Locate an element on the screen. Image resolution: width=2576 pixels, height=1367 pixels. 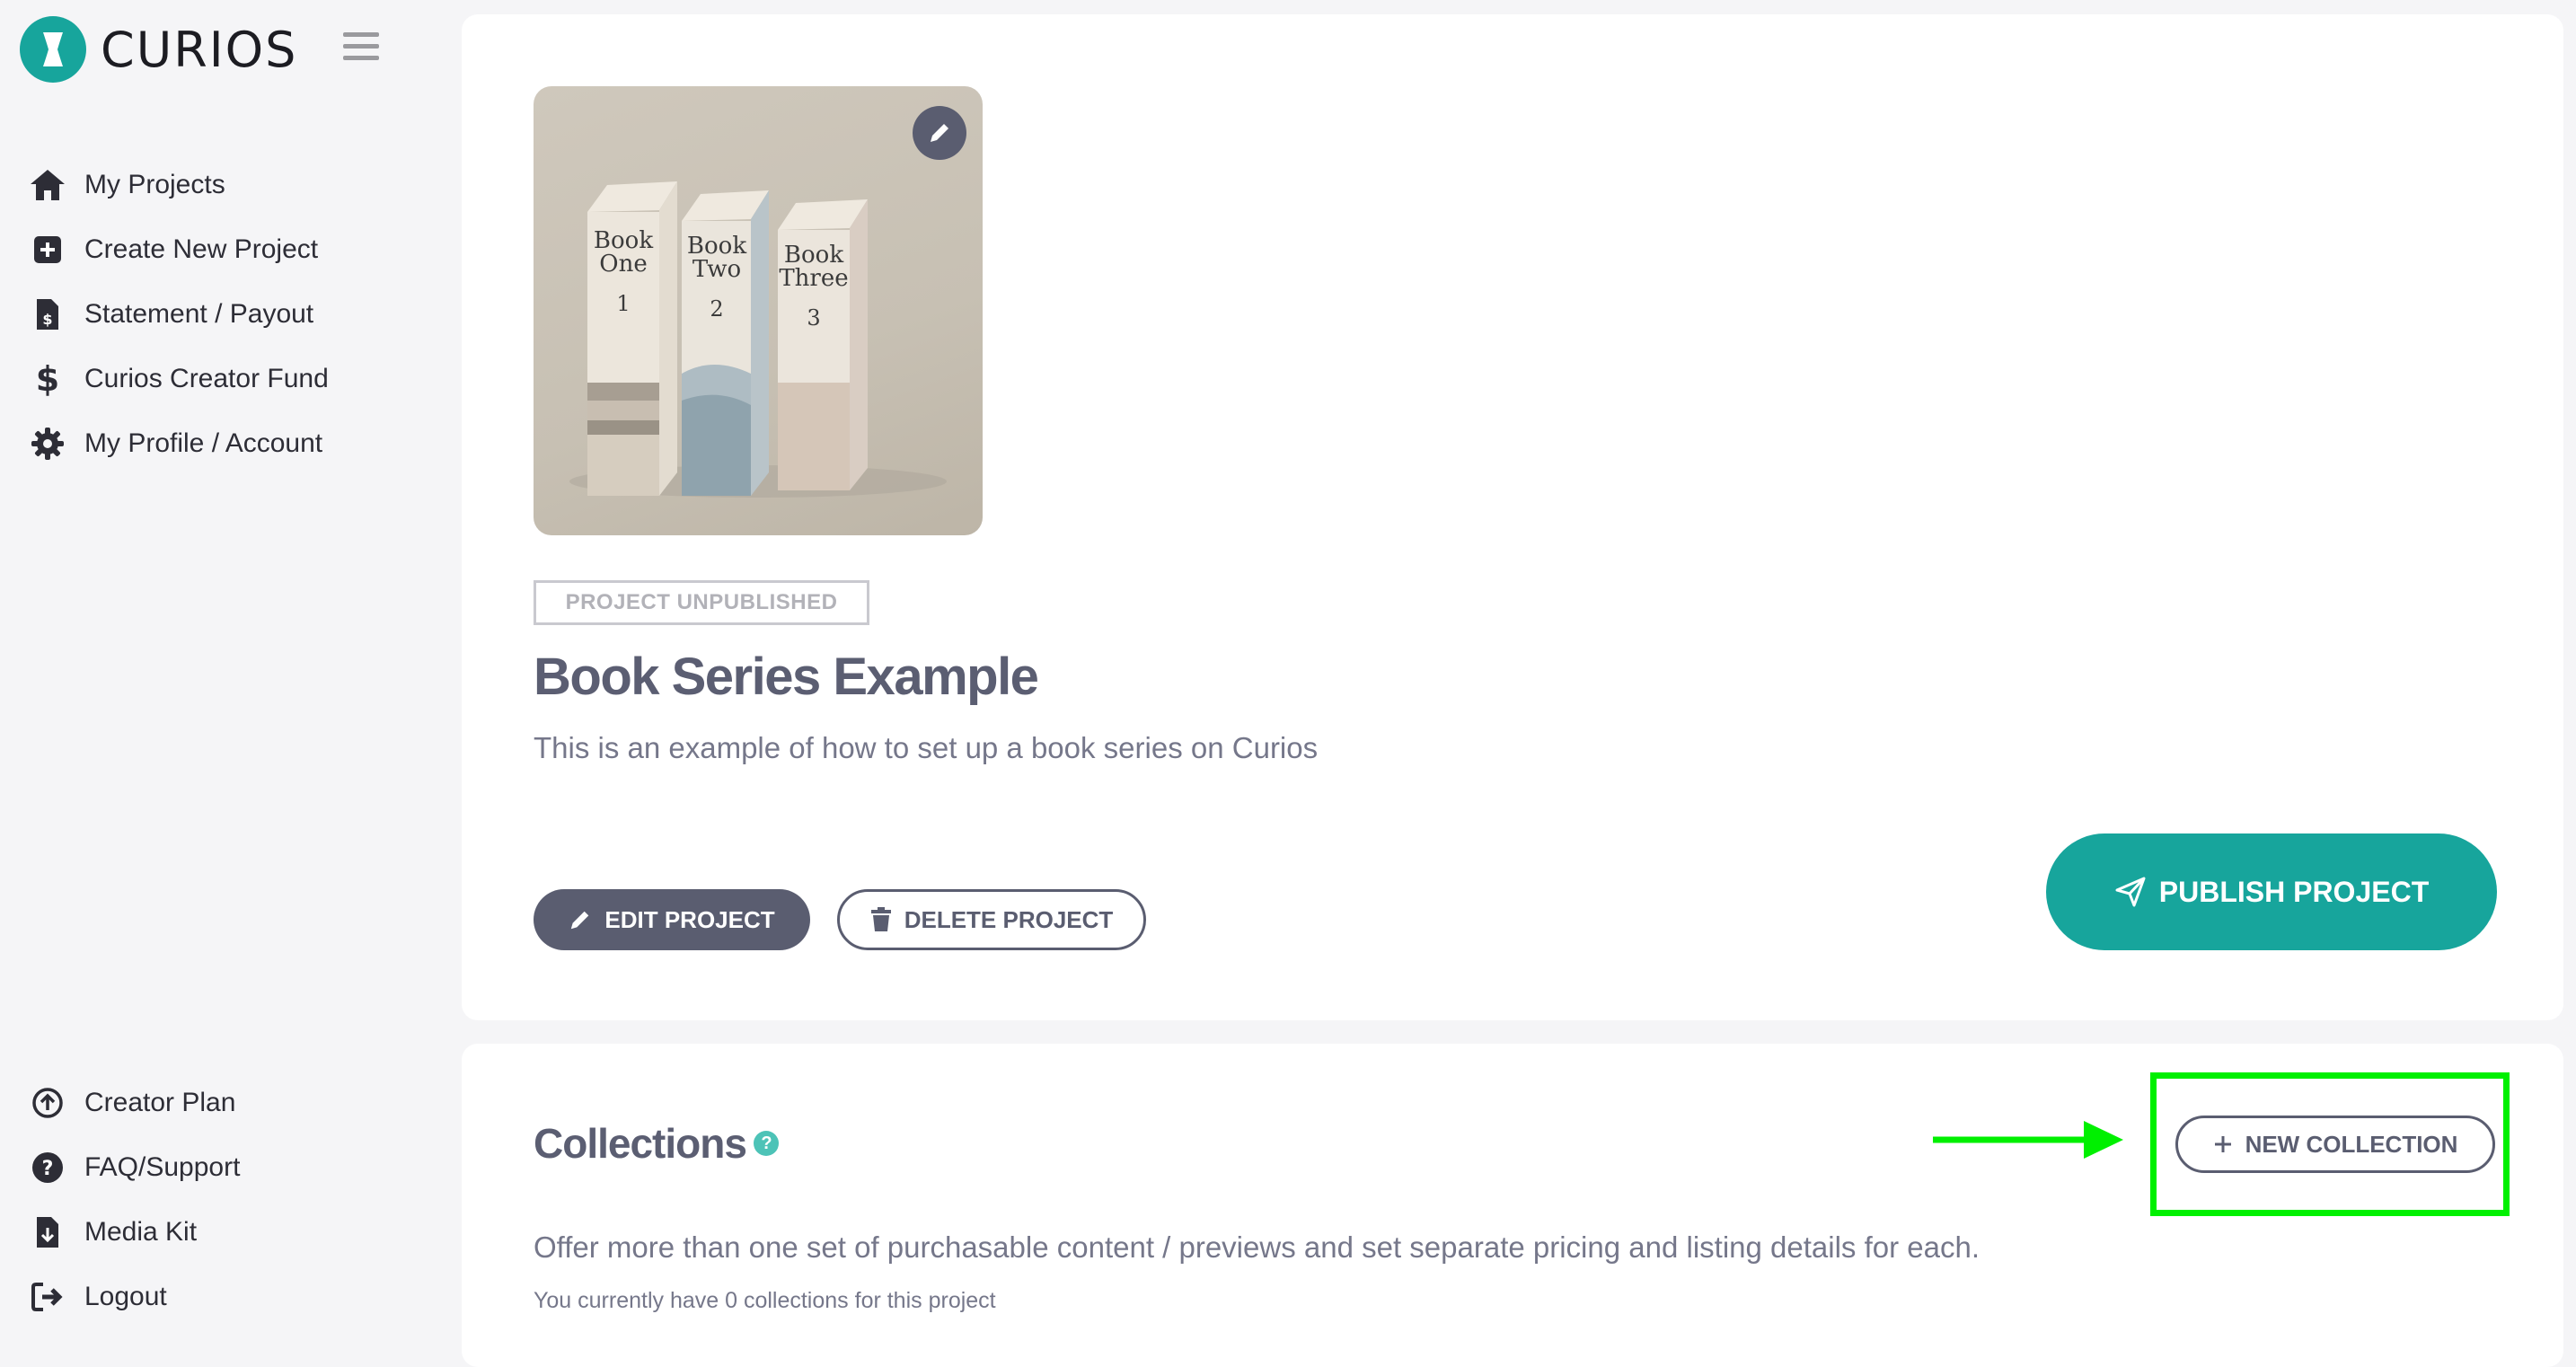
sidebar-item-my-profile: My Profile / Account is located at coordinates (178, 443).